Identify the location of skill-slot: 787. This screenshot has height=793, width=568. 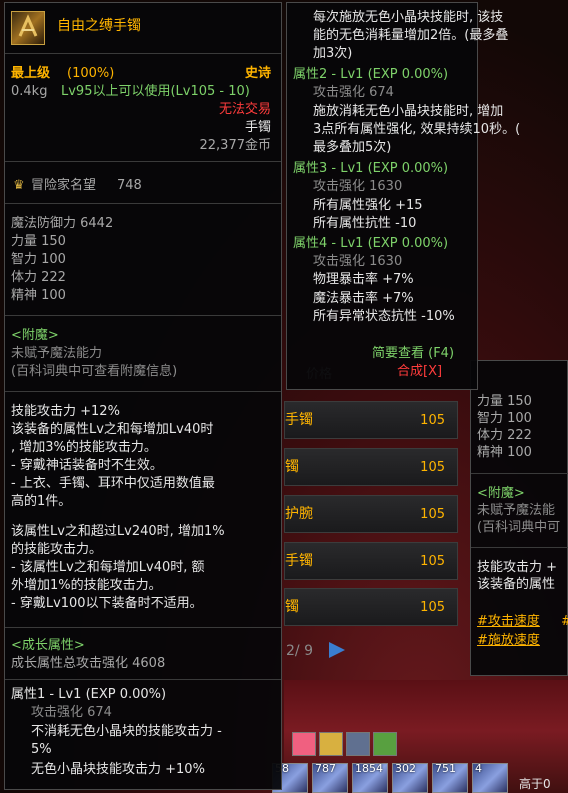
(330, 777).